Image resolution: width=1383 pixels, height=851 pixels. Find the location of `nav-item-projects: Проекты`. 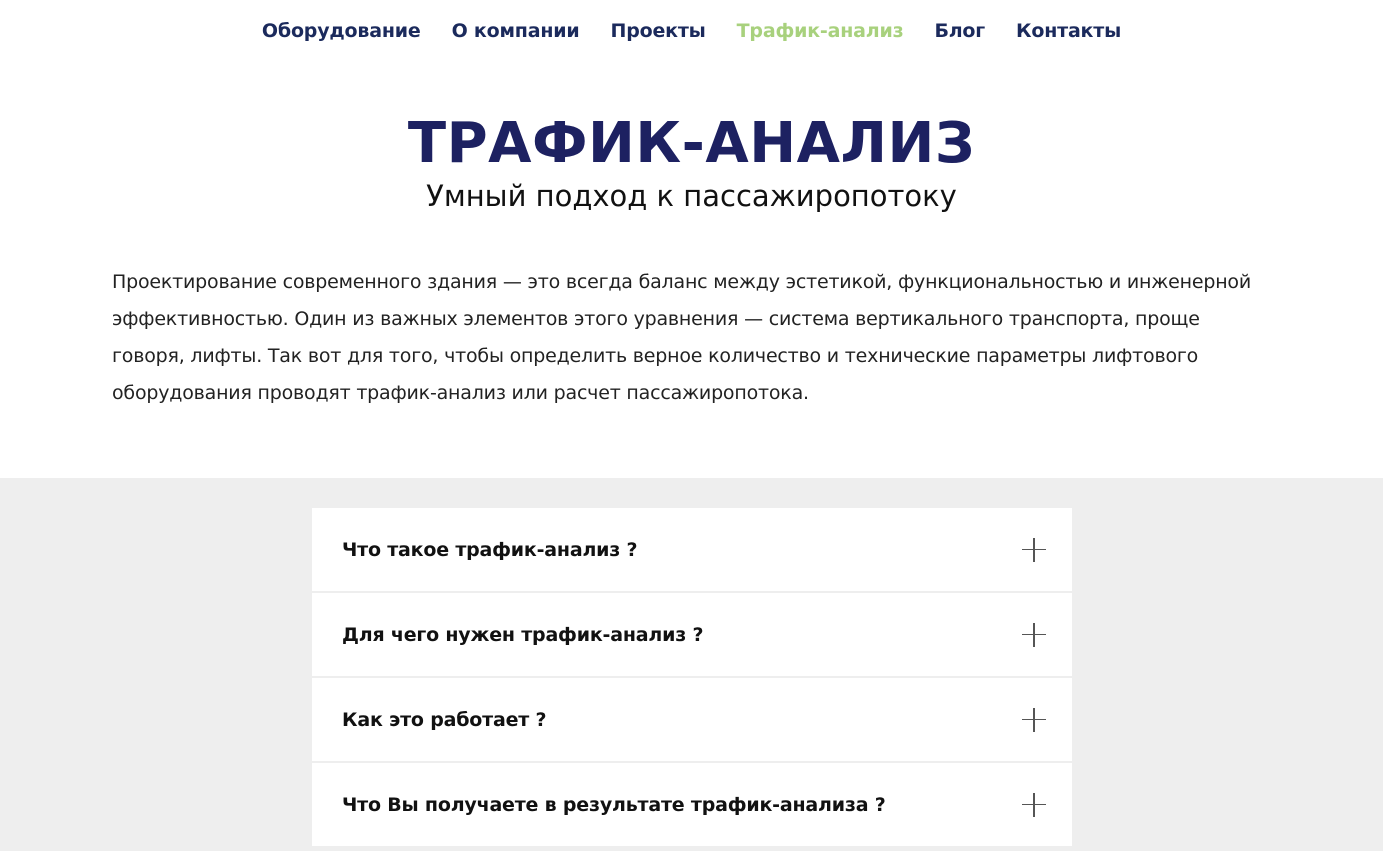

nav-item-projects: Проекты is located at coordinates (658, 31).